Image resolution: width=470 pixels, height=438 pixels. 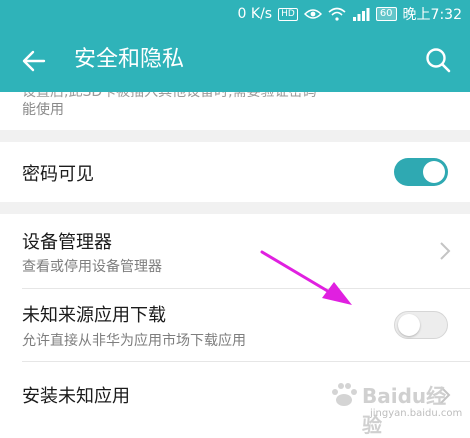 I want to click on previous-item-description: 设置后,此SD卡被插入其他设备时,需要验证密码 能使用, so click(x=237, y=107).